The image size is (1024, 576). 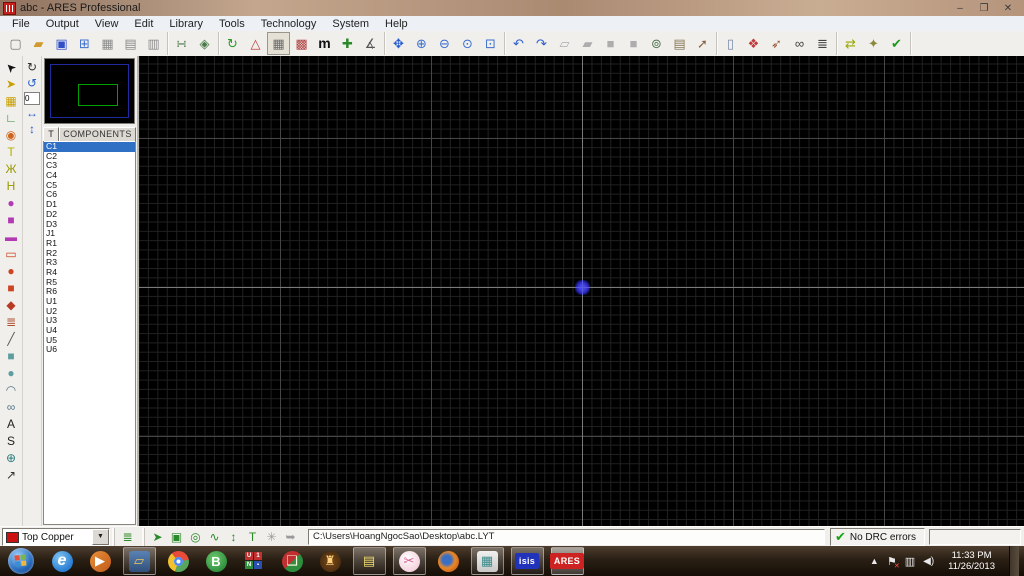 I want to click on explorer-taskbar-icon: ▱, so click(x=139, y=561).